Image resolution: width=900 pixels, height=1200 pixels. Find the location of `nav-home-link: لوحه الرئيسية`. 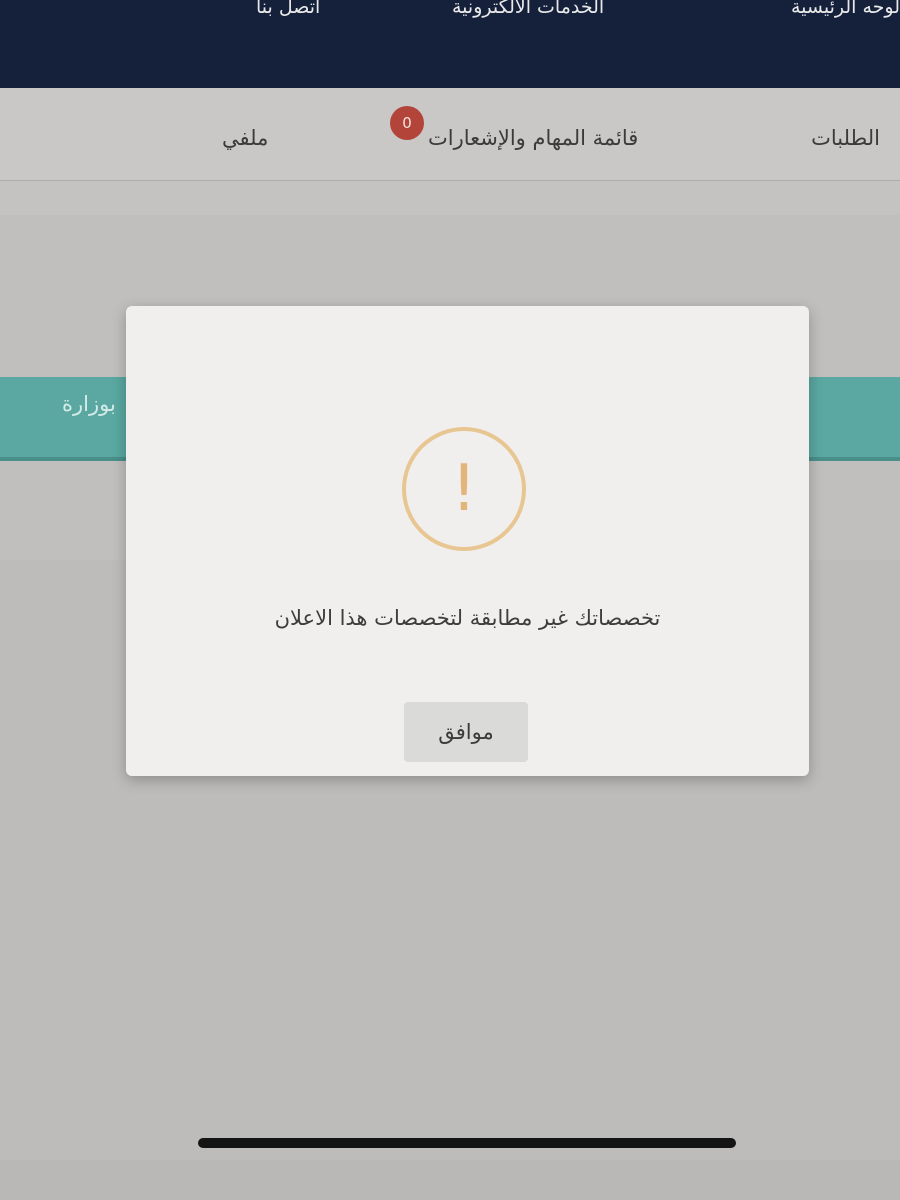

nav-home-link: لوحه الرئيسية is located at coordinates (845, 9).